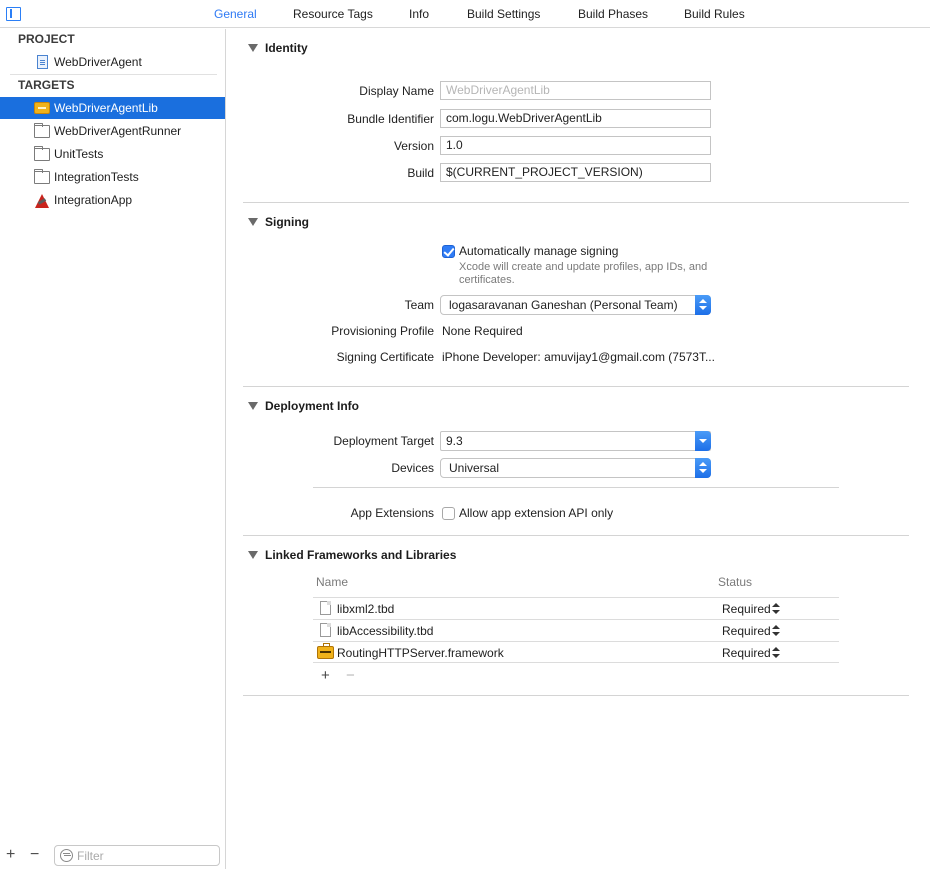 This screenshot has height=869, width=930. Describe the element at coordinates (396, 91) in the screenshot. I see `display-name-label: Display Name` at that location.